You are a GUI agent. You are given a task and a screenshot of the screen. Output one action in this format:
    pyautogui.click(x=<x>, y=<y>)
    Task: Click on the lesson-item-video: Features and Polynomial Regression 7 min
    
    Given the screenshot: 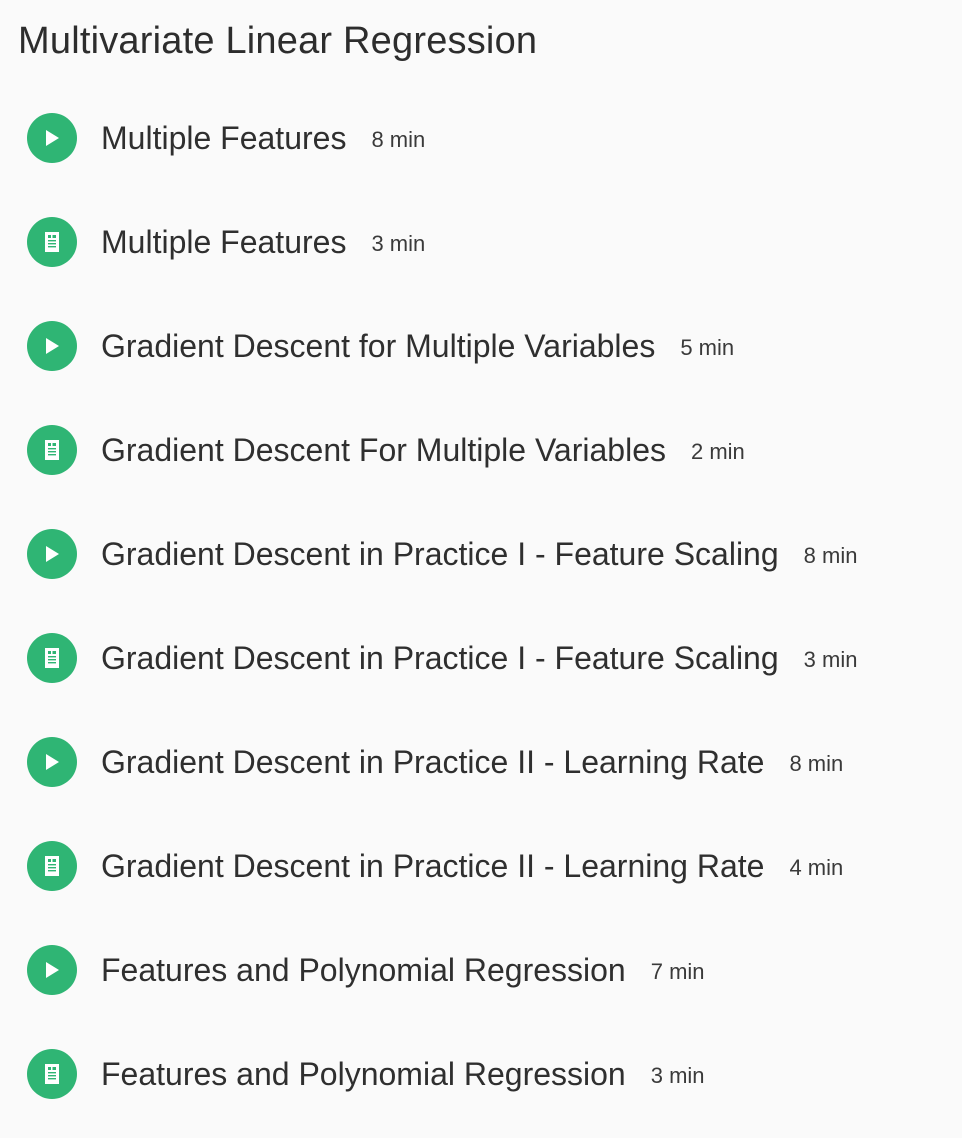 What is the action you would take?
    pyautogui.click(x=481, y=970)
    